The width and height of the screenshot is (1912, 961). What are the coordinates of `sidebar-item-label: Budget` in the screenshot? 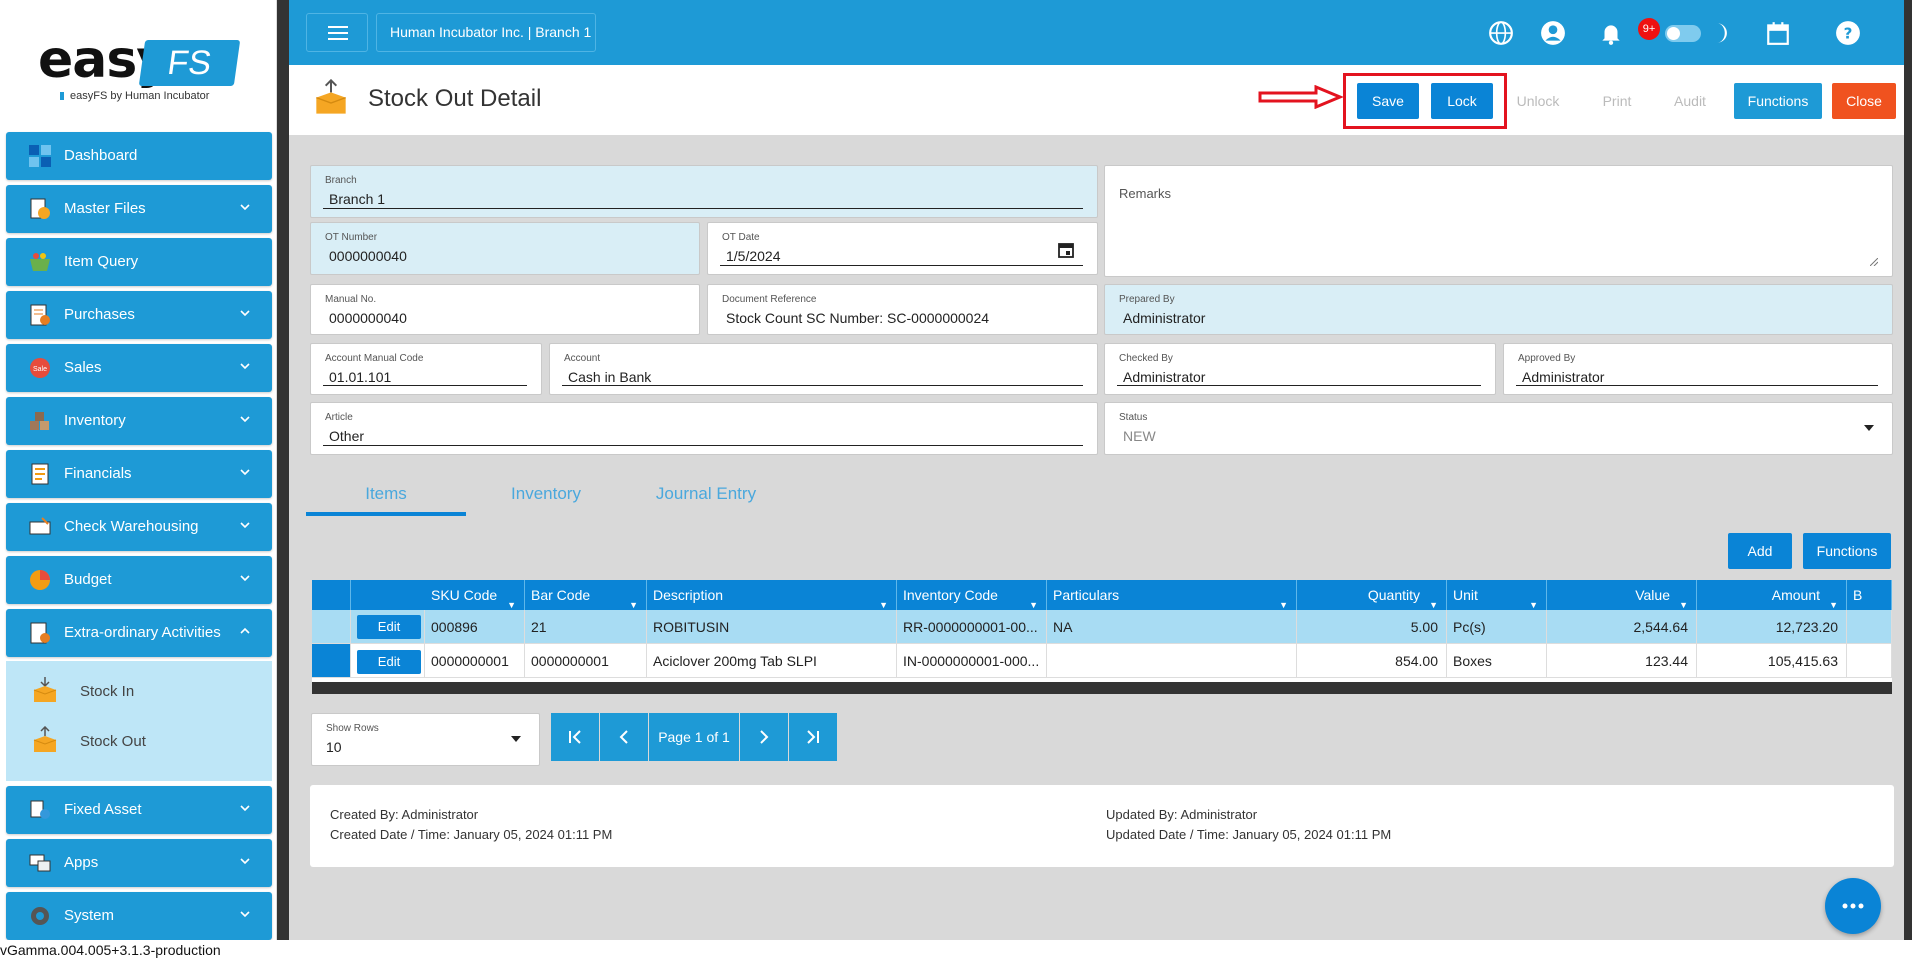 It's located at (88, 579).